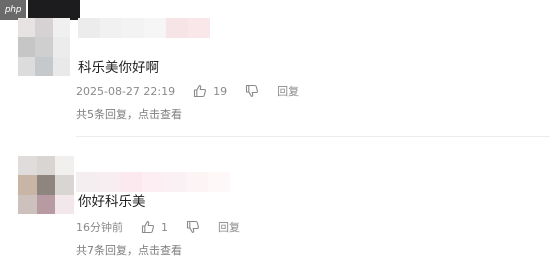  Describe the element at coordinates (99, 227) in the screenshot. I see `comment-time: 16分钟前` at that location.